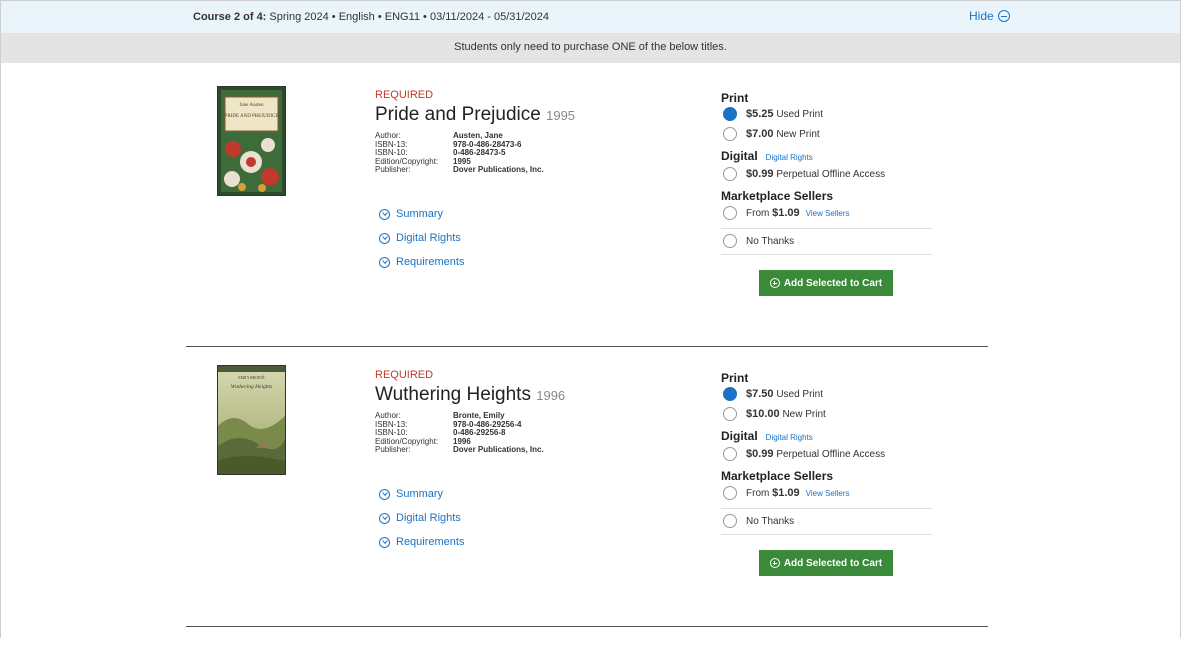 The width and height of the screenshot is (1181, 645). I want to click on book-title-line: Pride and Prejudice 1995, so click(475, 115).